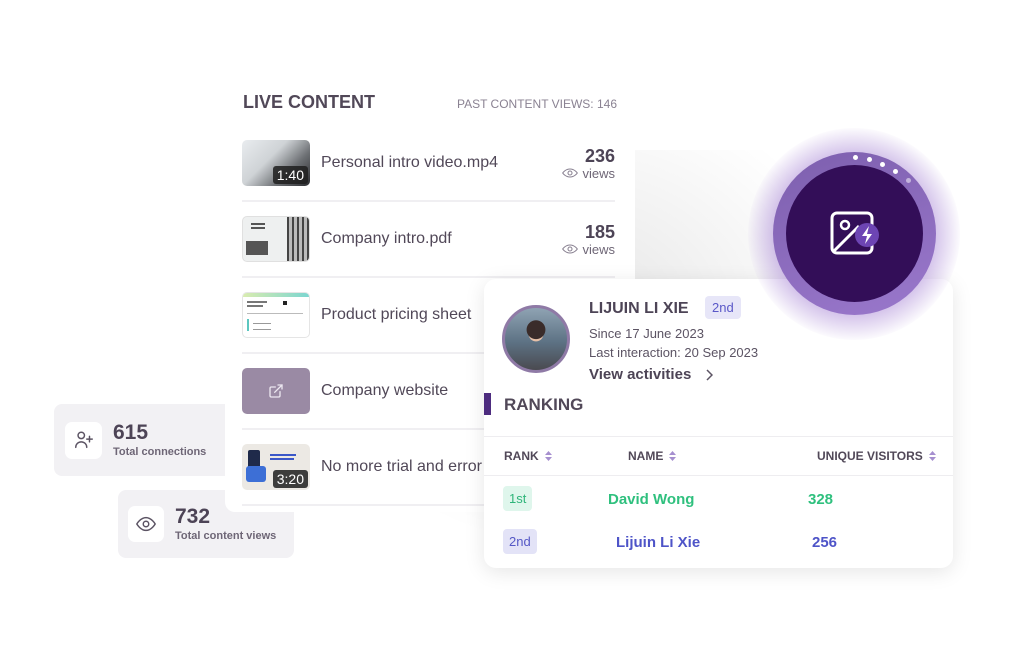 Image resolution: width=1024 pixels, height=645 pixels. What do you see at coordinates (131, 432) in the screenshot?
I see `connections-value: 615` at bounding box center [131, 432].